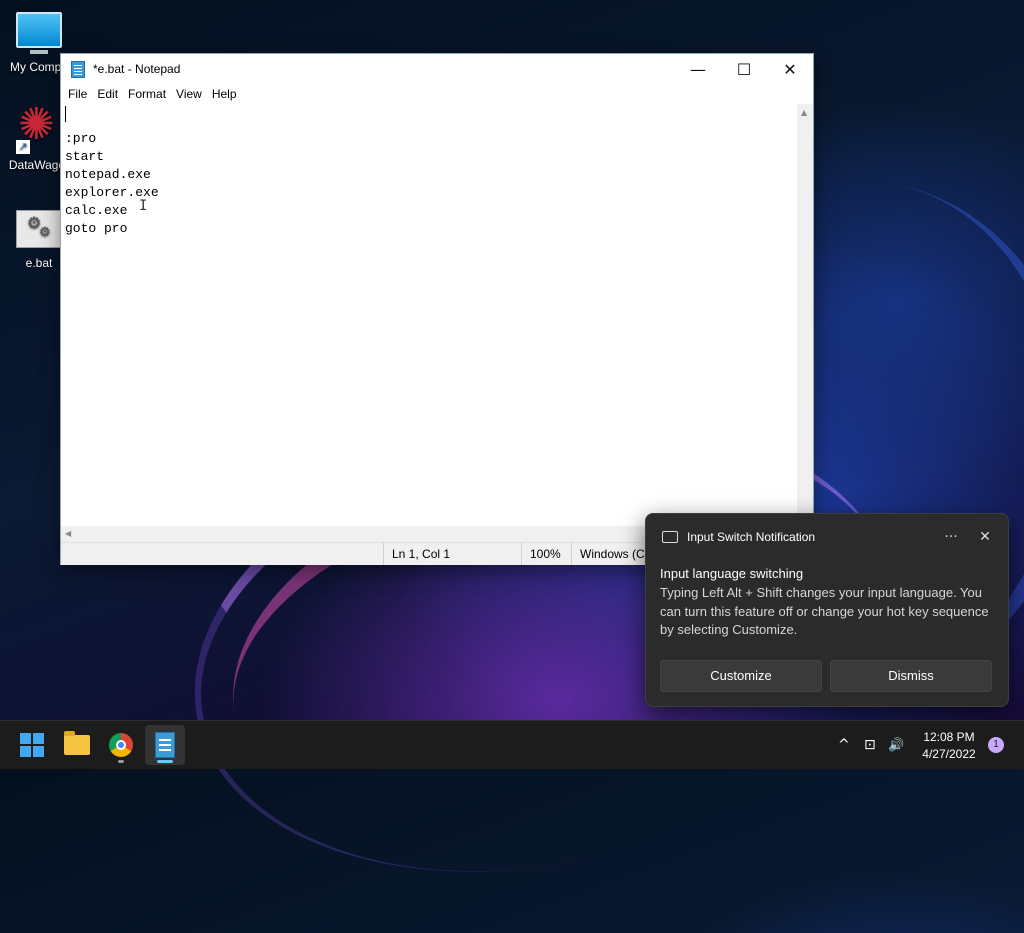  What do you see at coordinates (81, 138) in the screenshot?
I see `editor-line: :pro` at bounding box center [81, 138].